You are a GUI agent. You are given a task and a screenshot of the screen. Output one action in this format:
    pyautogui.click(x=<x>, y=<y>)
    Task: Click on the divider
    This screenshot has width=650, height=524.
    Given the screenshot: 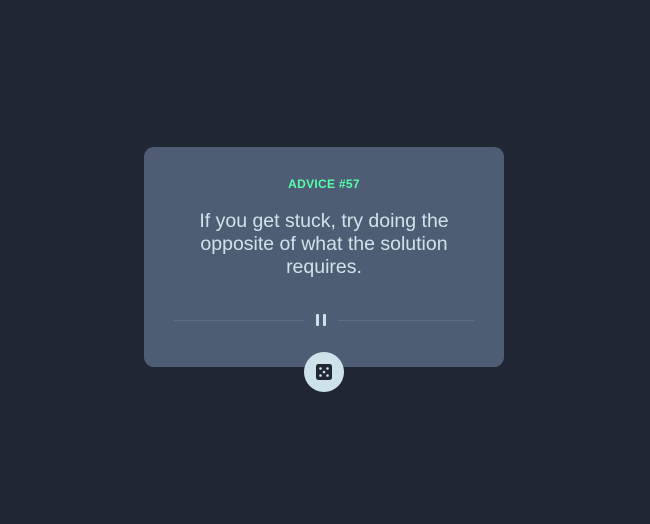 What is the action you would take?
    pyautogui.click(x=324, y=320)
    